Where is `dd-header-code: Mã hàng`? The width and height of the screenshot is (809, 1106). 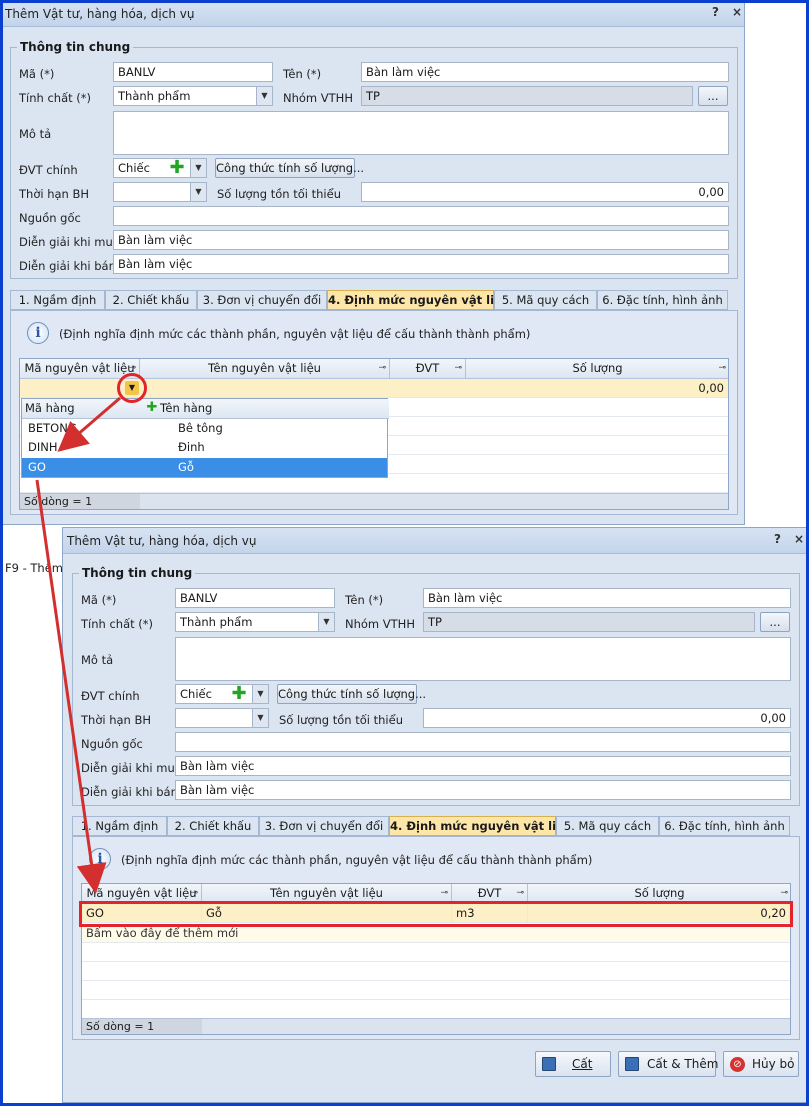 dd-header-code: Mã hàng is located at coordinates (82, 409).